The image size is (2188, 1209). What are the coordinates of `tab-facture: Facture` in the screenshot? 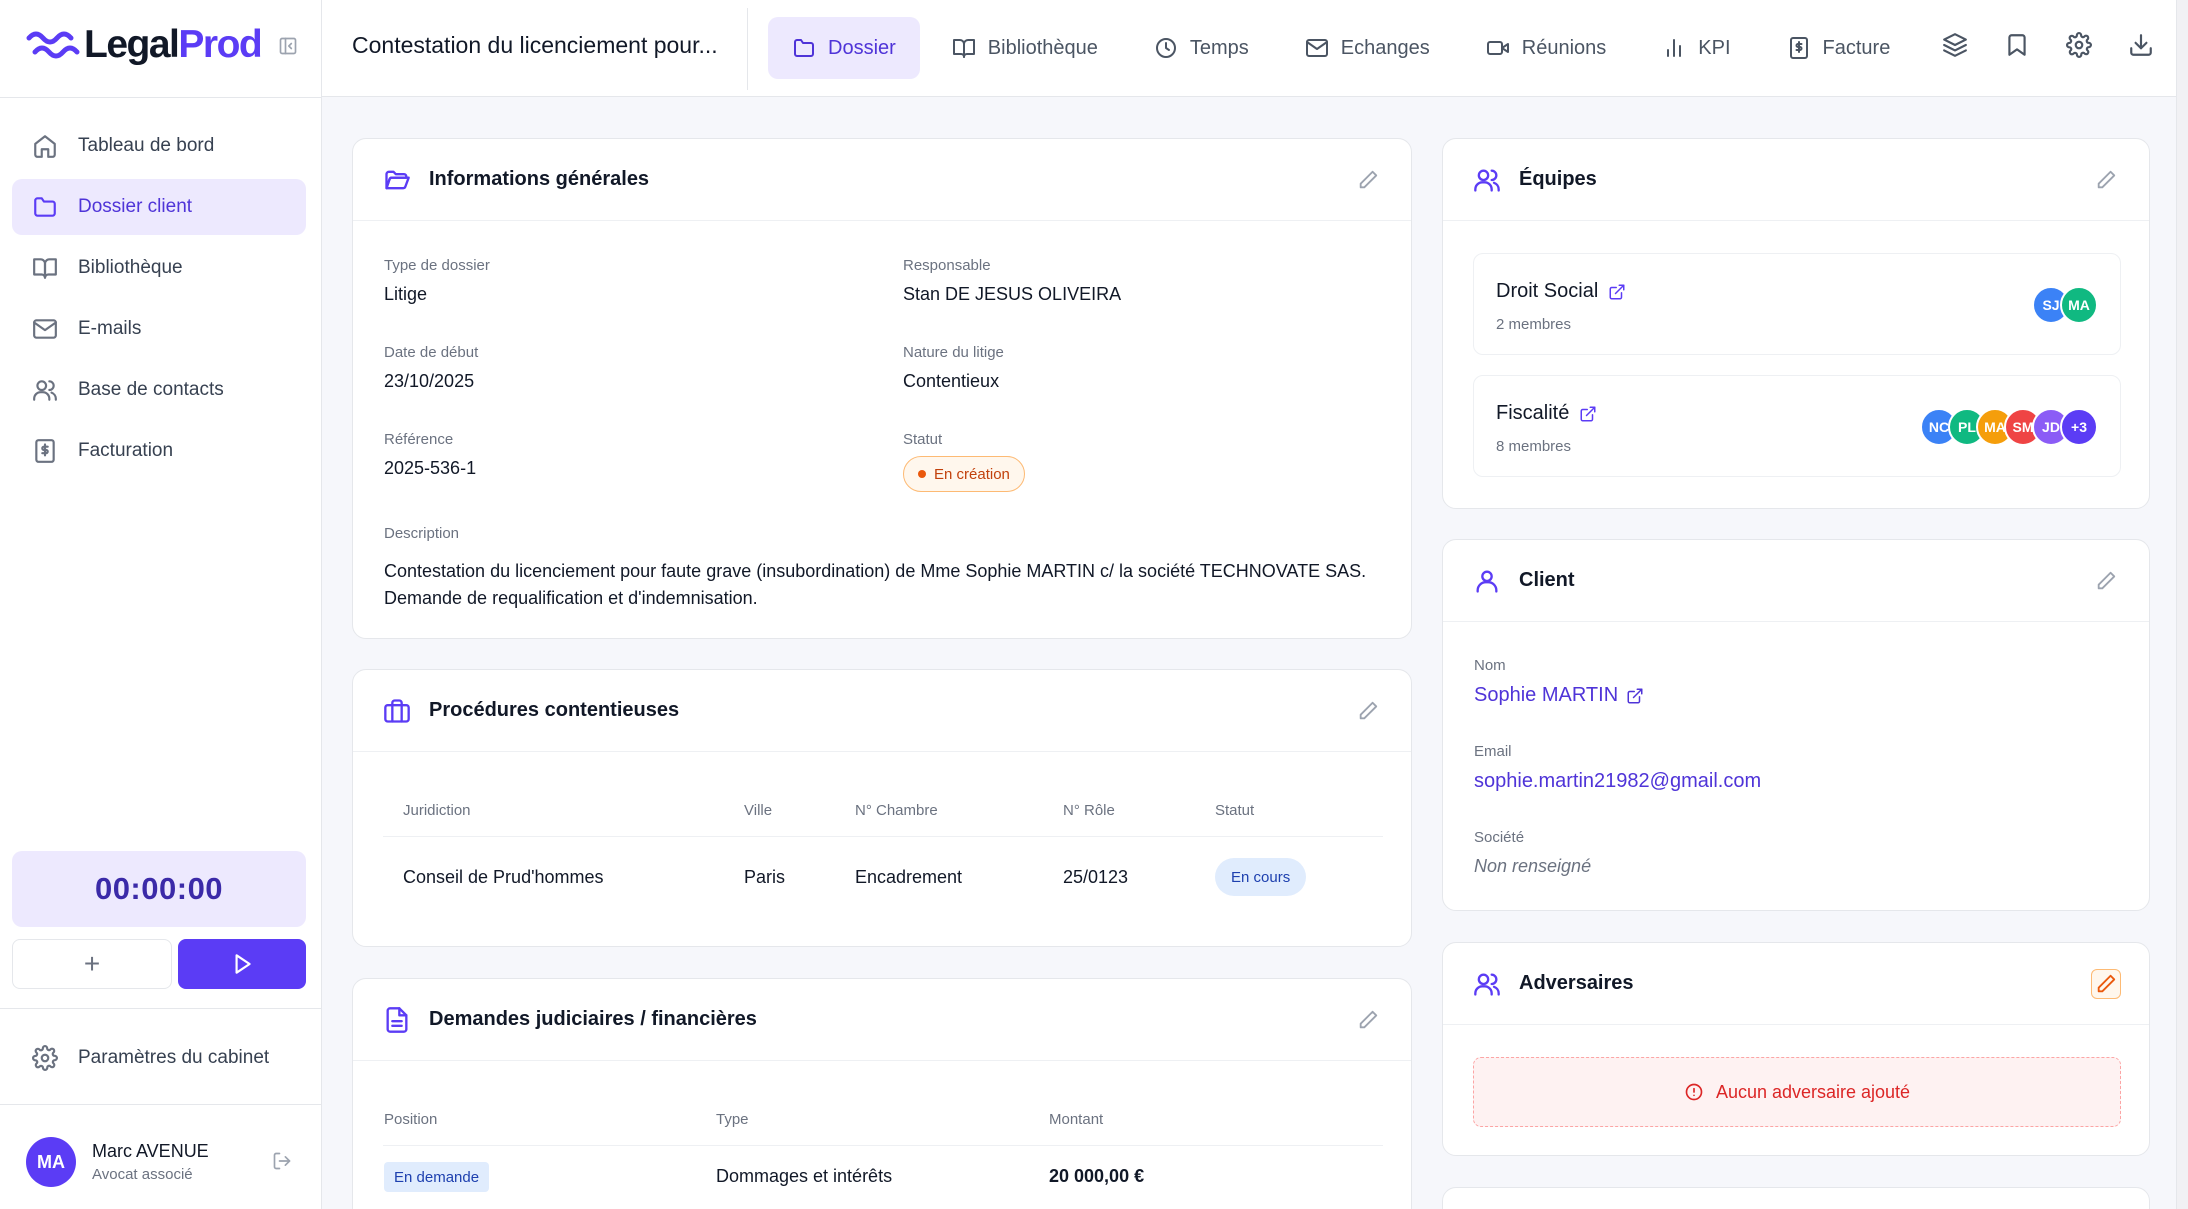 It's located at (1839, 48).